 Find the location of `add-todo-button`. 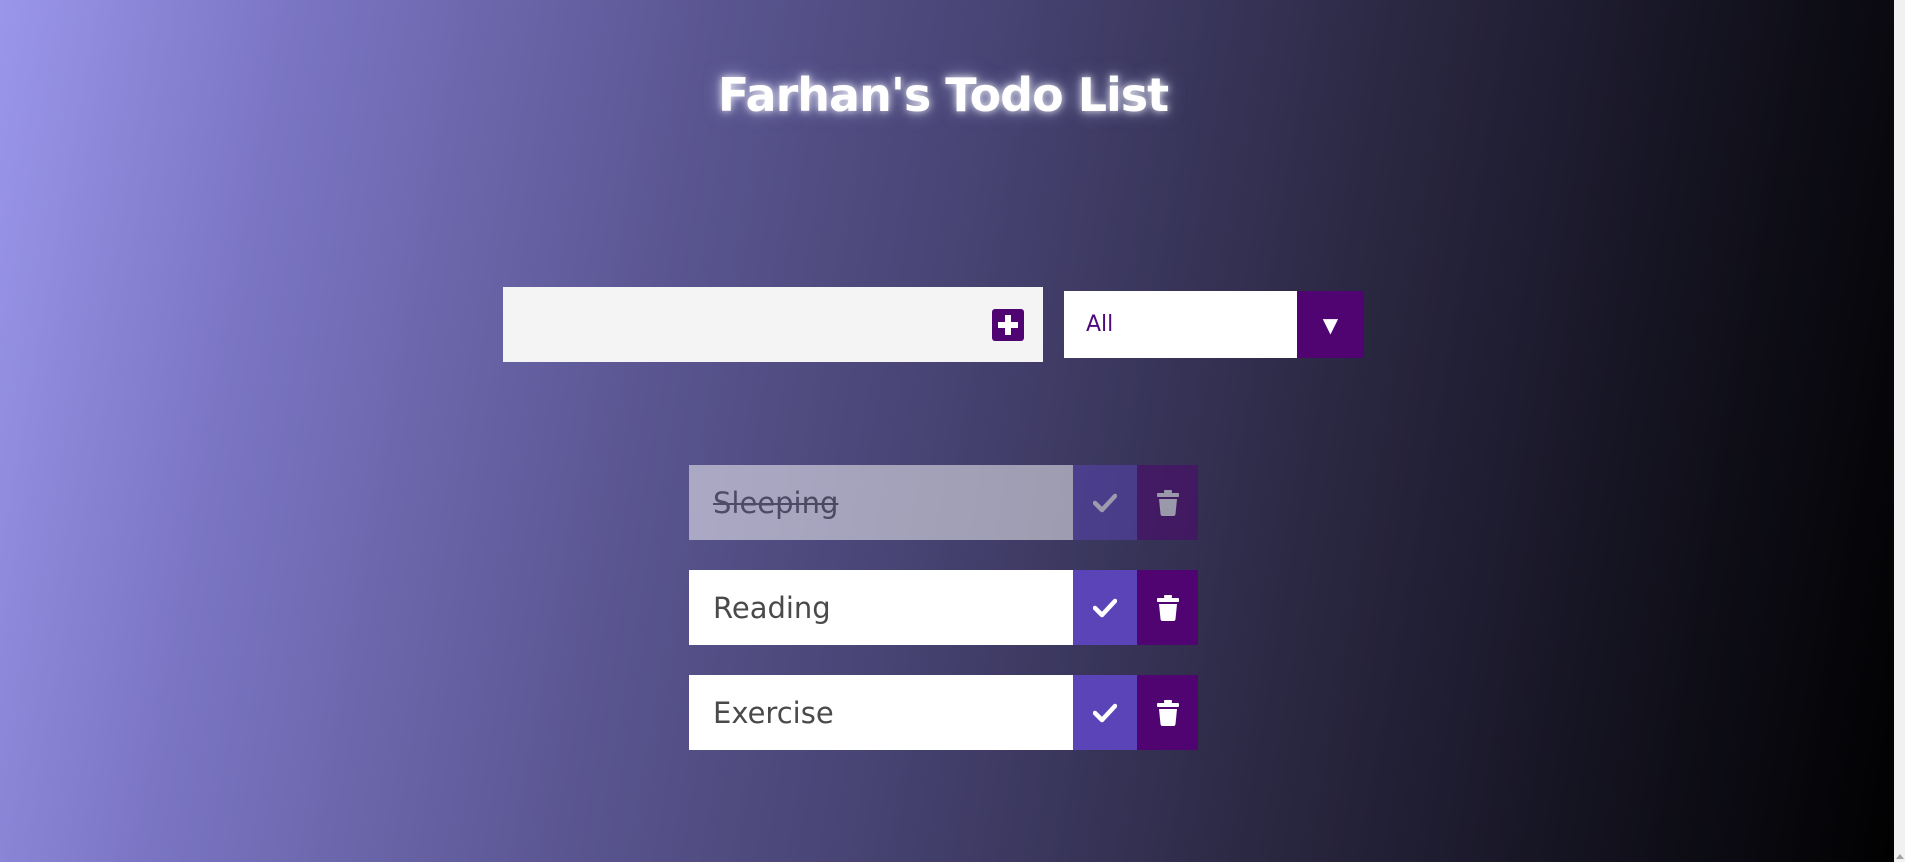

add-todo-button is located at coordinates (1008, 324).